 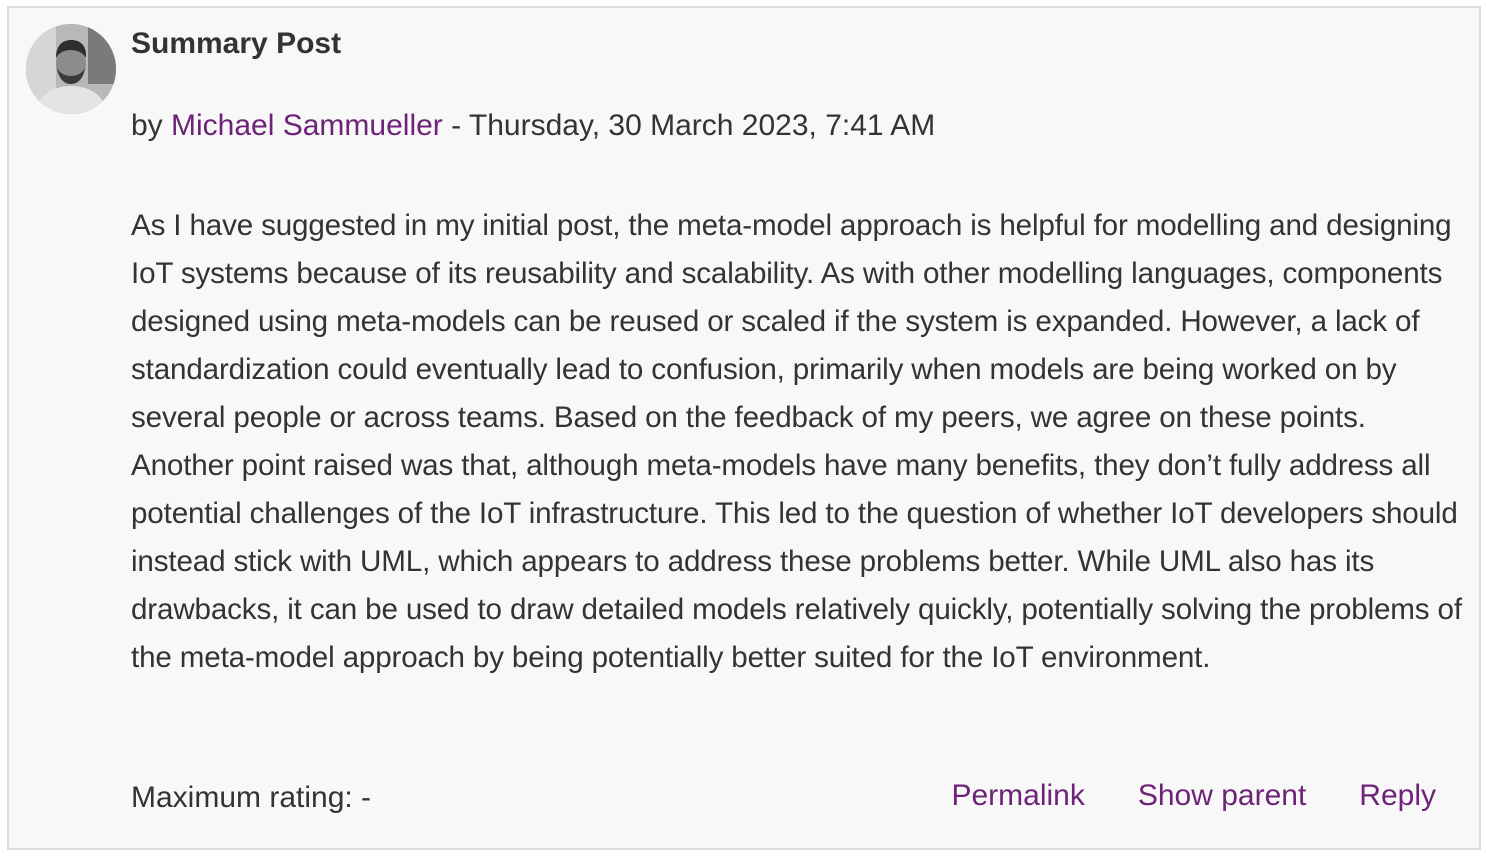 I want to click on byline-prefix: by, so click(x=151, y=125).